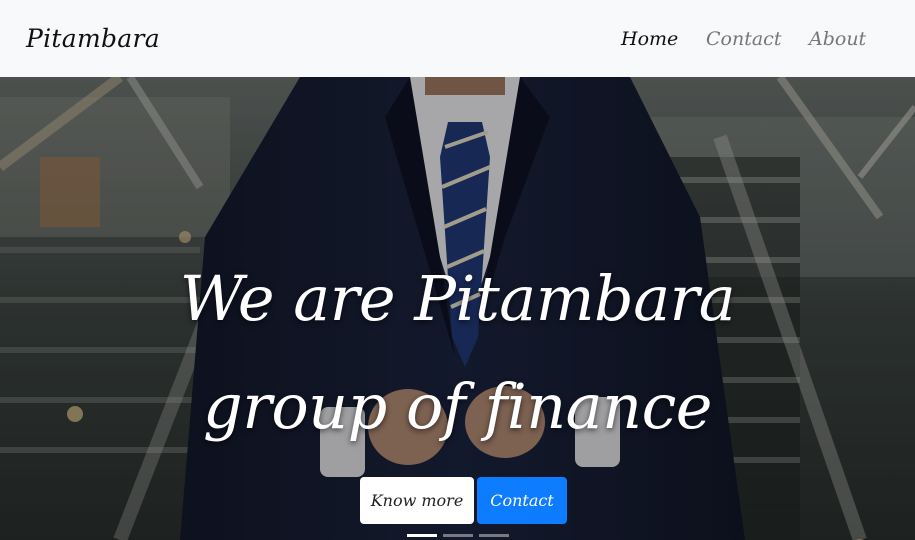  What do you see at coordinates (743, 39) in the screenshot?
I see `nav-link-contact: Contact` at bounding box center [743, 39].